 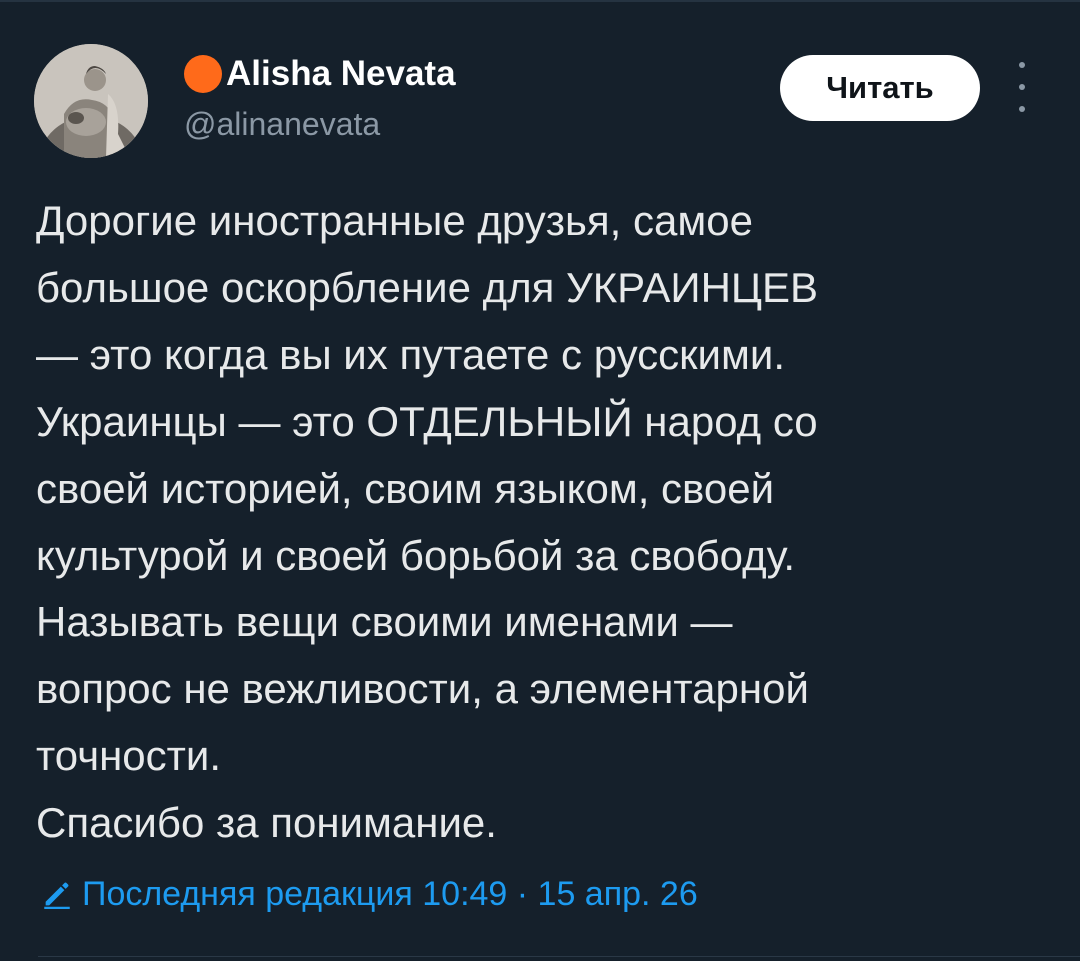 I want to click on tweet-line: Спасибо за понимание., so click(x=266, y=823).